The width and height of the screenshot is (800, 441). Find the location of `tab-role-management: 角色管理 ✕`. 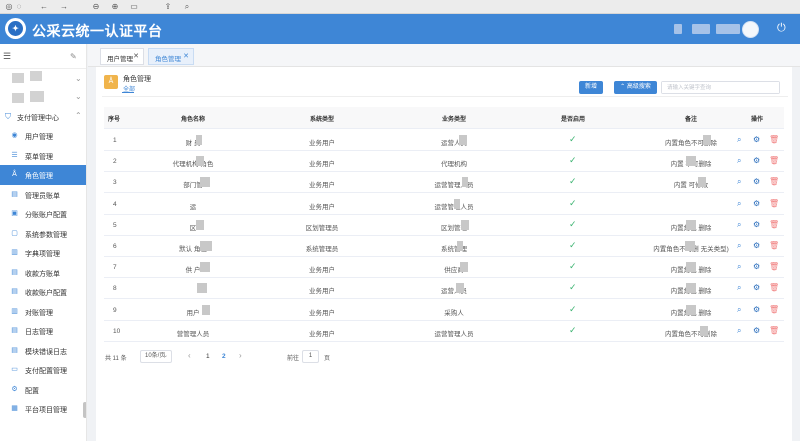

tab-role-management: 角色管理 ✕ is located at coordinates (171, 56).